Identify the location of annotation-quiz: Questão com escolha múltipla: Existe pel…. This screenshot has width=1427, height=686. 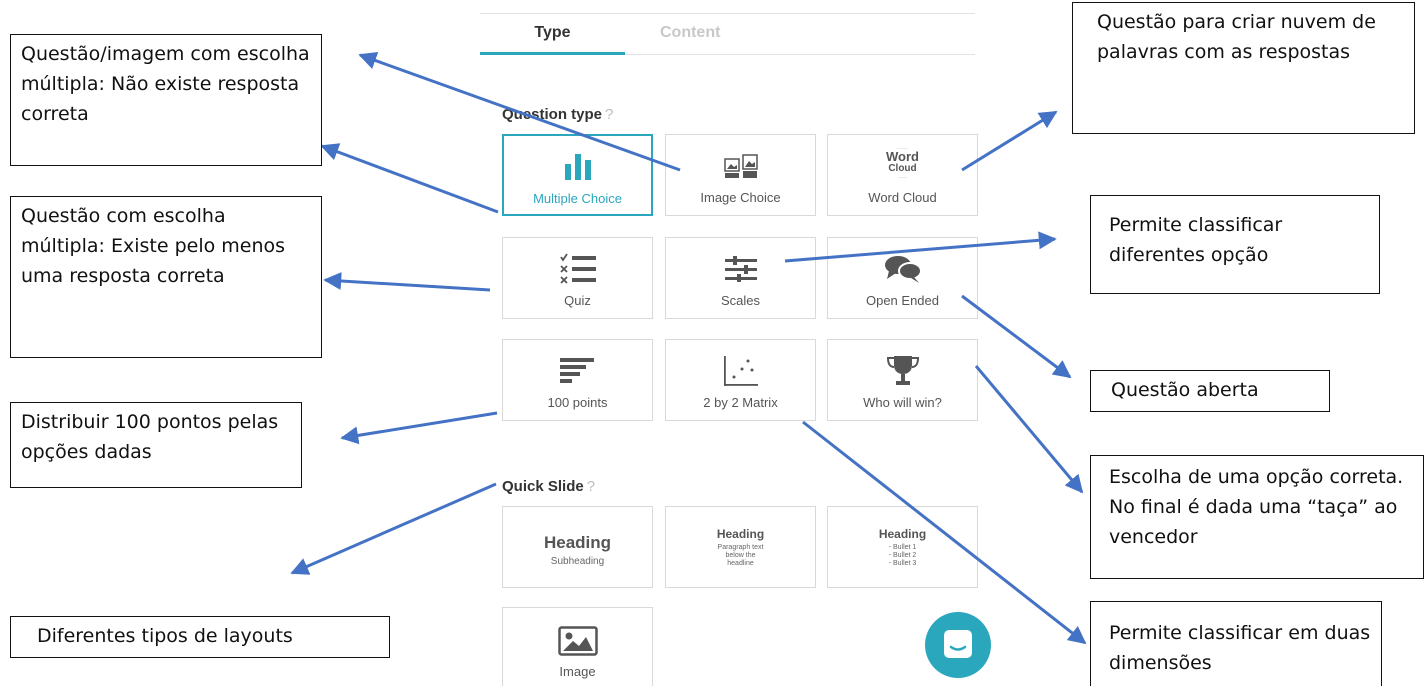
(166, 277).